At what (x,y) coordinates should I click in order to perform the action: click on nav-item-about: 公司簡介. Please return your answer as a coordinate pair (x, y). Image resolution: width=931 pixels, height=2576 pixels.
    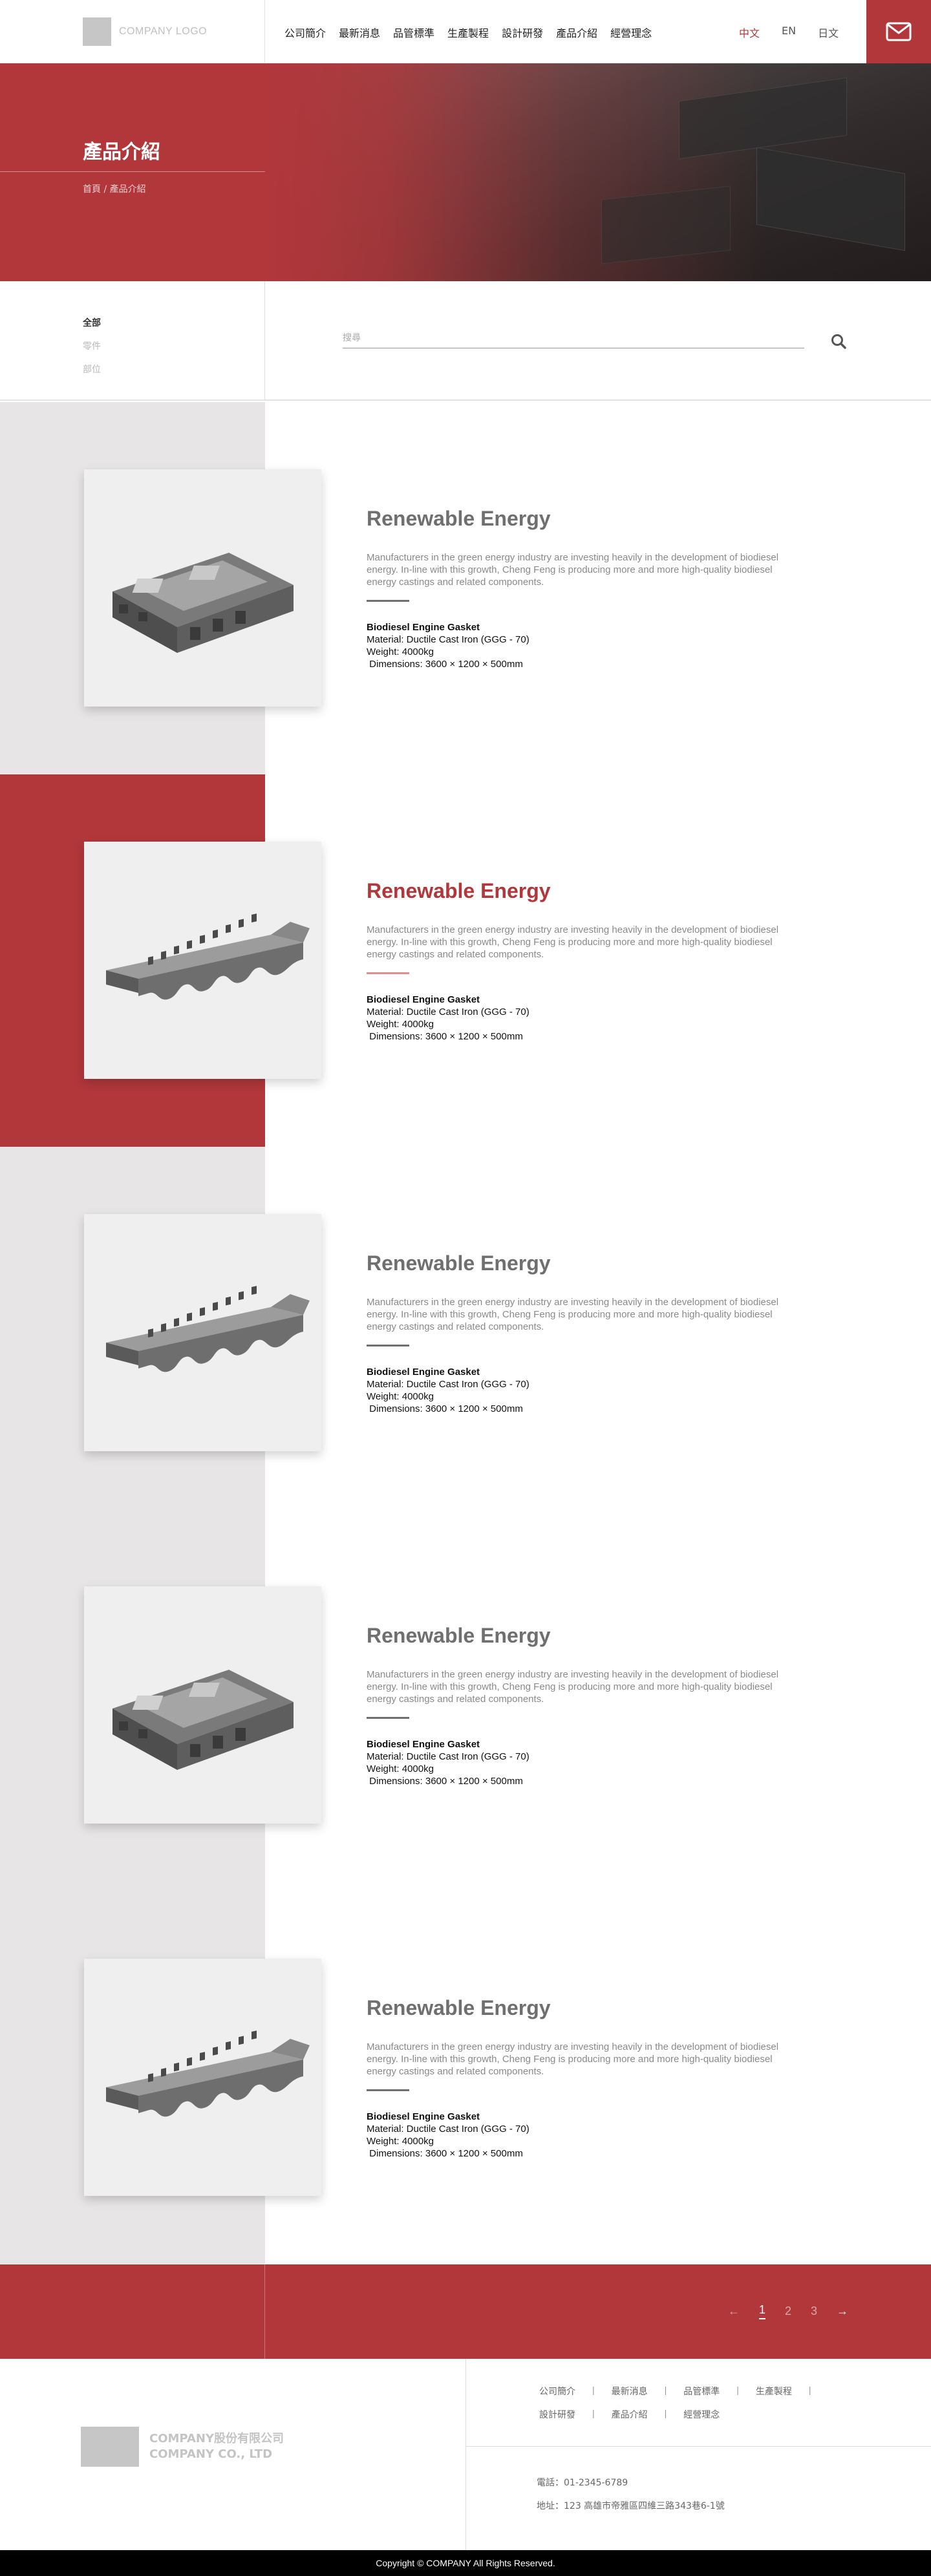
    Looking at the image, I should click on (305, 32).